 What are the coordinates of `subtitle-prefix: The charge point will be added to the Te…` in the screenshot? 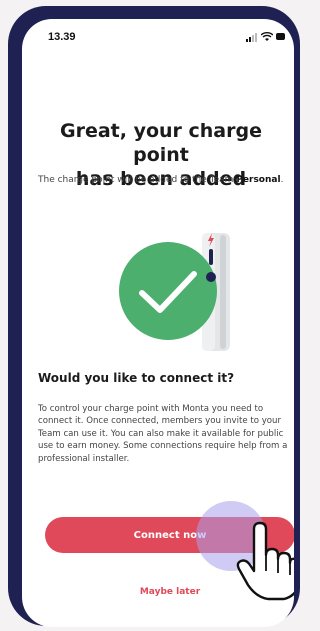 It's located at (136, 180).